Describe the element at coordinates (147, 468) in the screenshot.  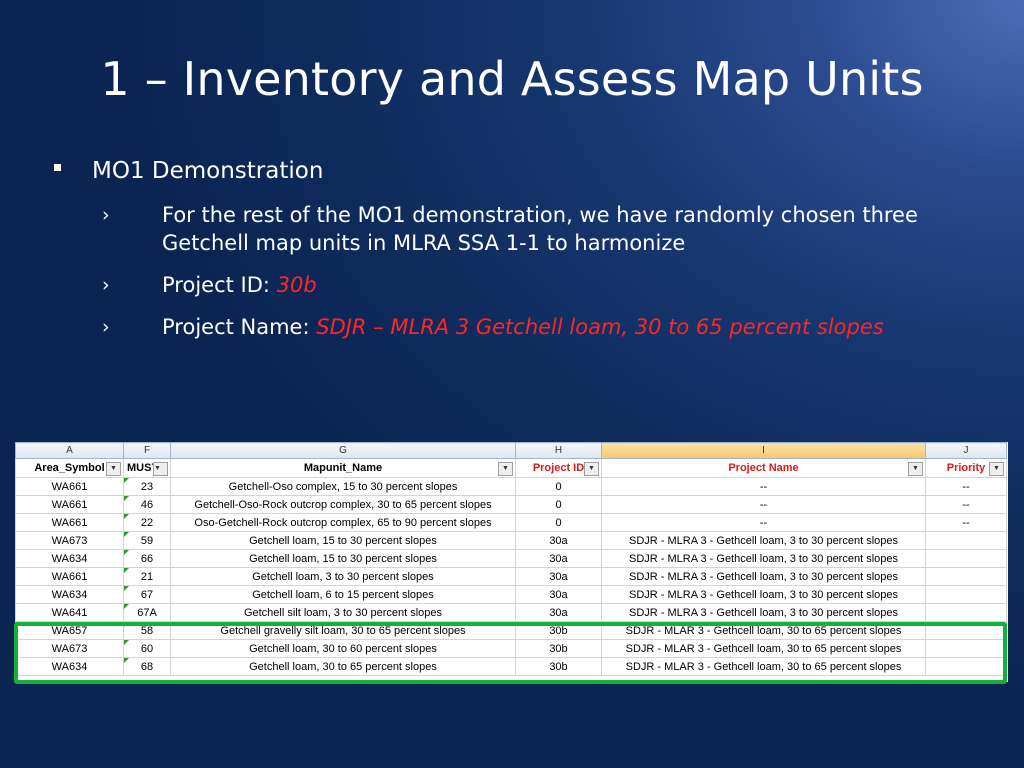
I see `header-musym: MUSY ▼` at that location.